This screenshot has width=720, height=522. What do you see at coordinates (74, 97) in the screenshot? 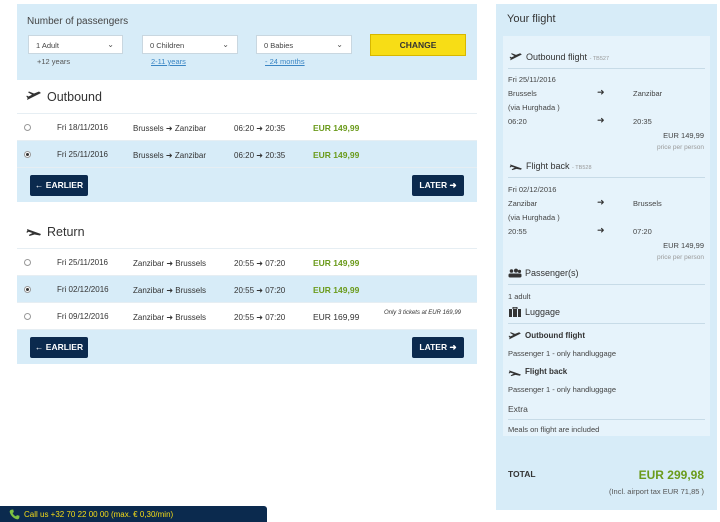
I see `outbound-title: Outbound` at bounding box center [74, 97].